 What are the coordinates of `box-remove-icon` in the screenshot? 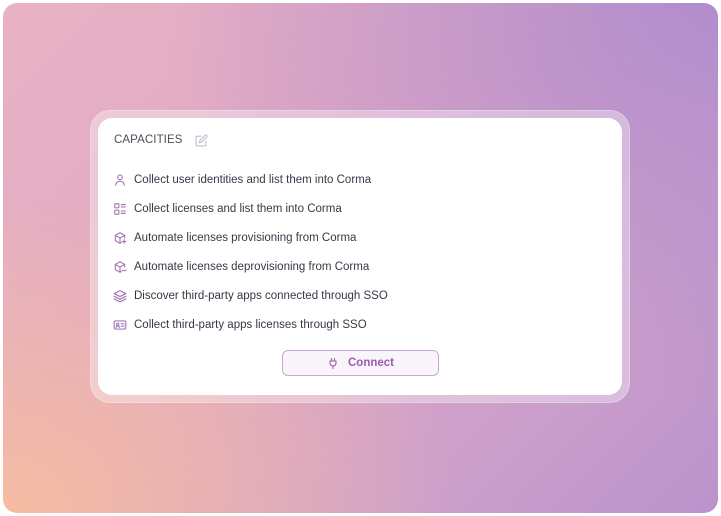 It's located at (120, 267).